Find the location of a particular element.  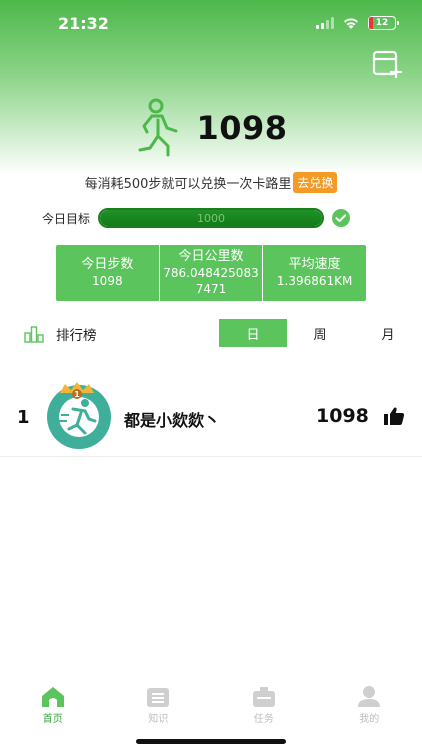

daily-goal: 今日目标 1000 is located at coordinates (212, 218).